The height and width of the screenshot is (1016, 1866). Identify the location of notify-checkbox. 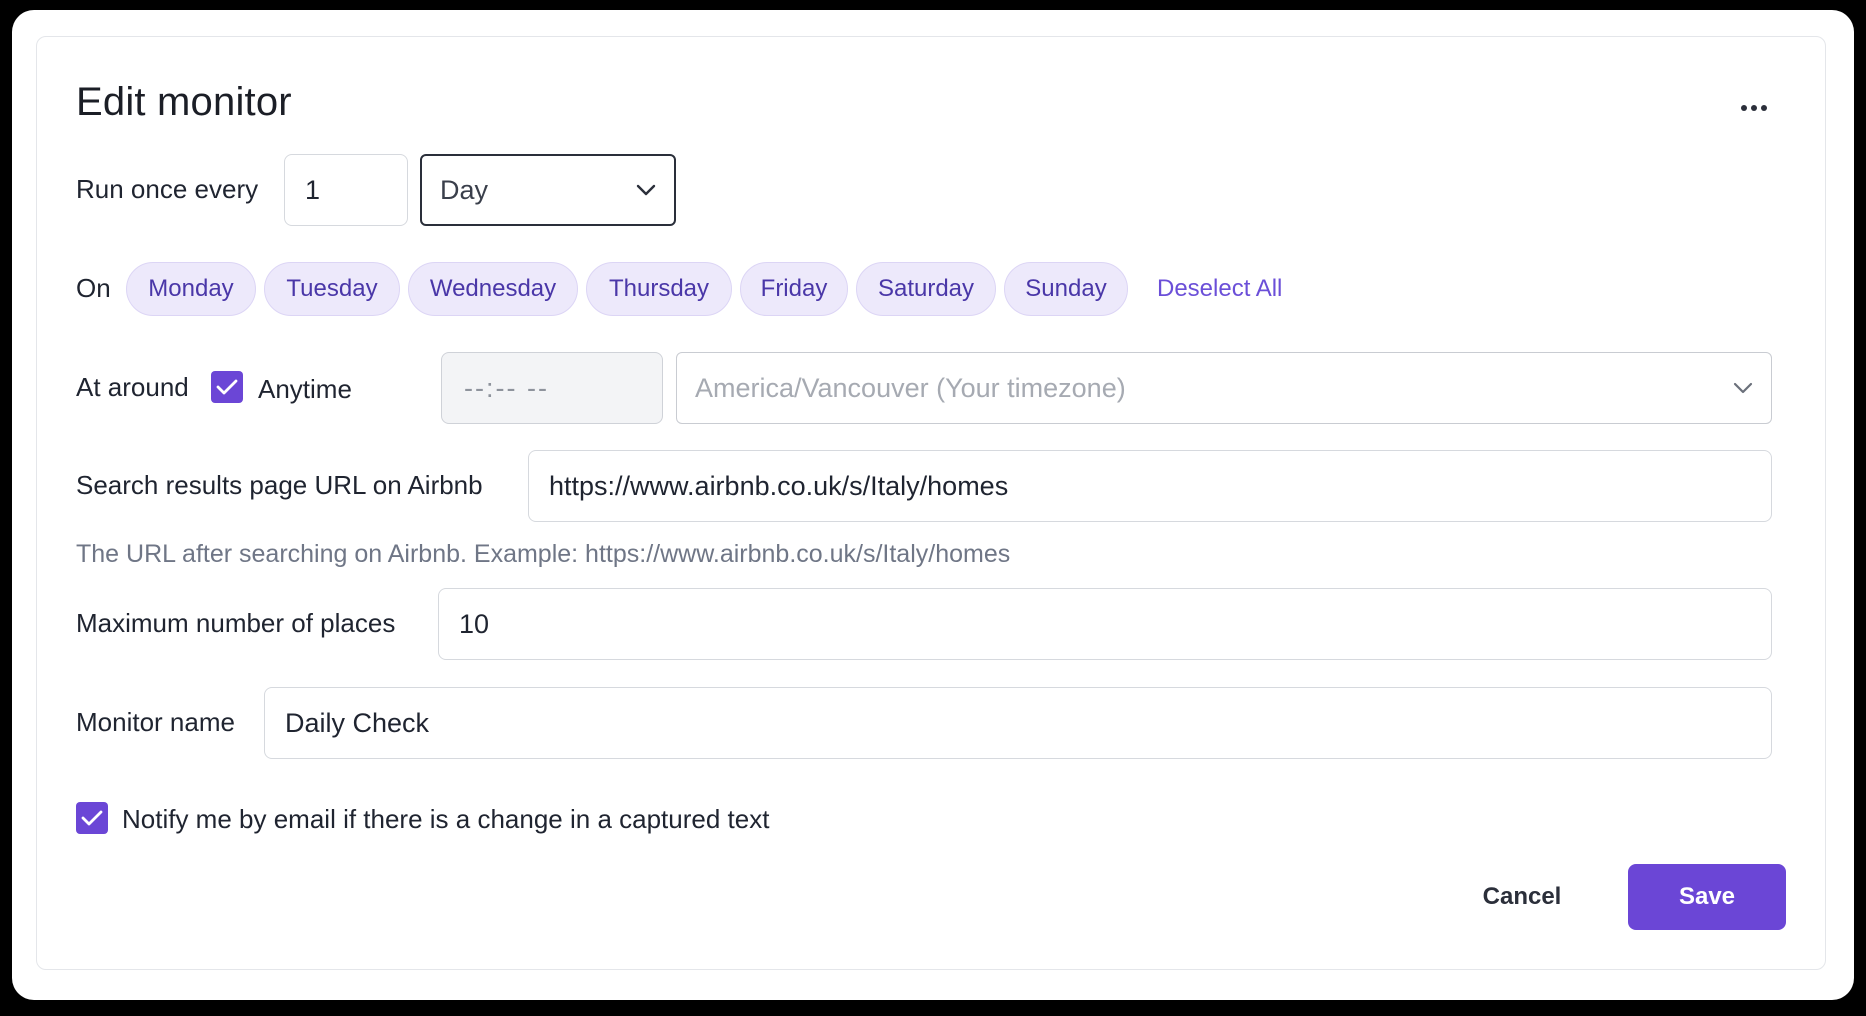
(92, 818).